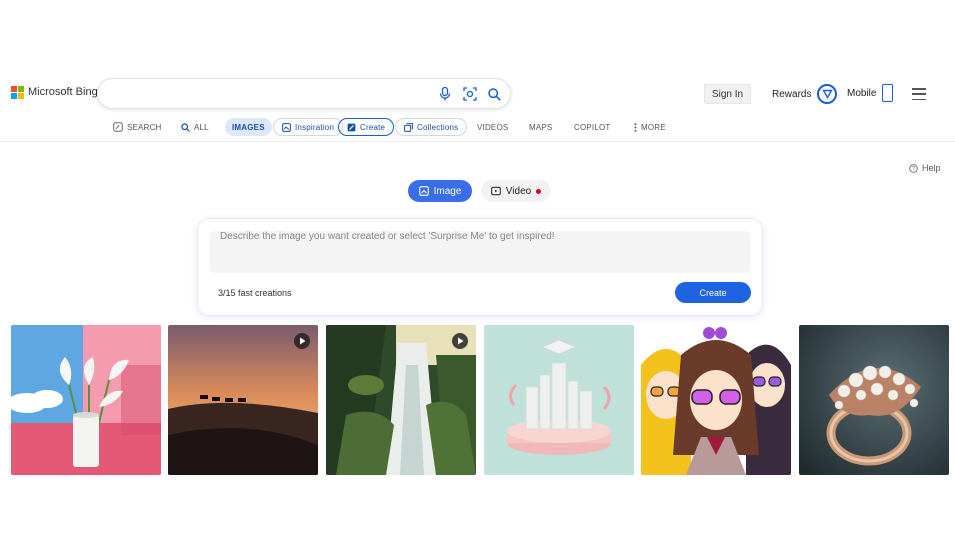 This screenshot has width=955, height=537. I want to click on sign-in-button: Sign In, so click(727, 94).